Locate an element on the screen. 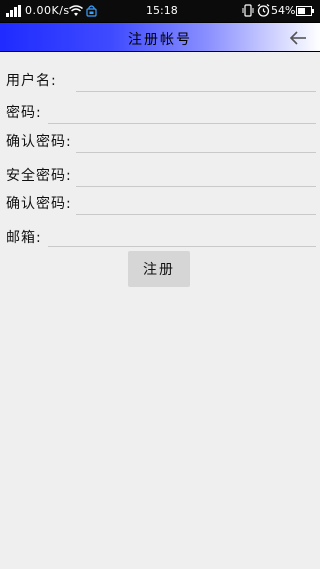  wifi-icon is located at coordinates (76, 10).